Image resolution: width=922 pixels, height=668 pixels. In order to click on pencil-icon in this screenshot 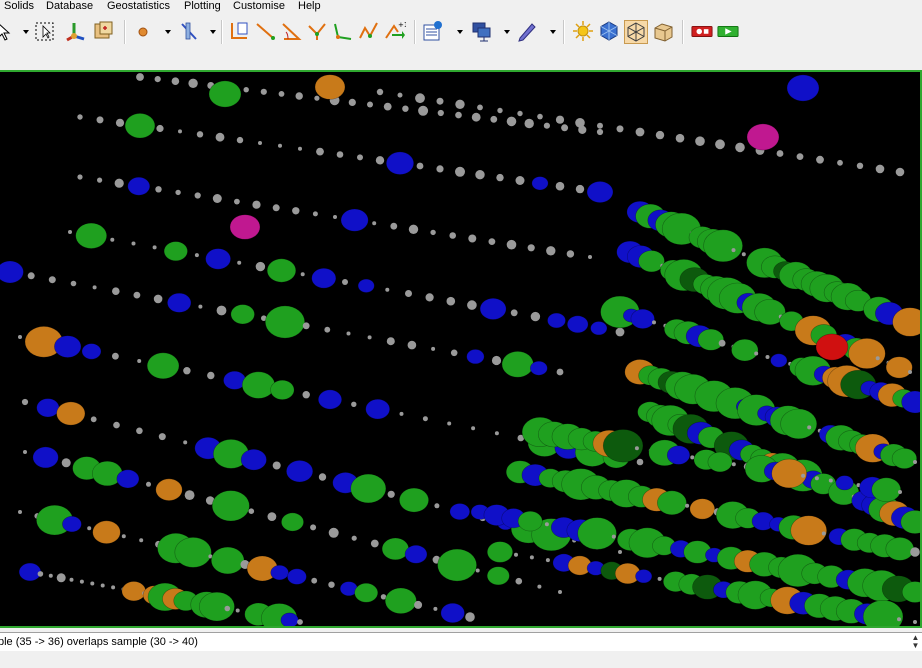, I will do `click(527, 31)`.